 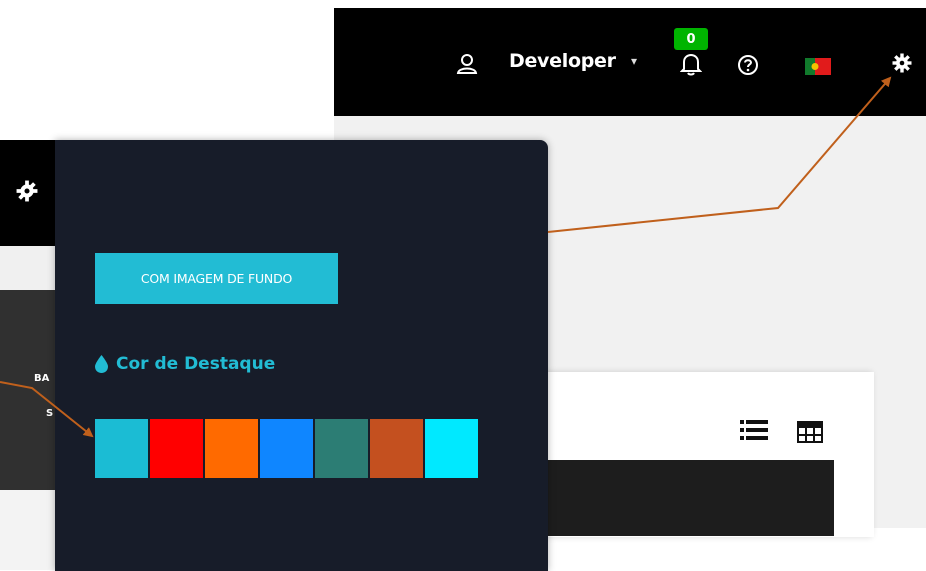 I want to click on user-menu-caret-icon: ▾, so click(x=634, y=61).